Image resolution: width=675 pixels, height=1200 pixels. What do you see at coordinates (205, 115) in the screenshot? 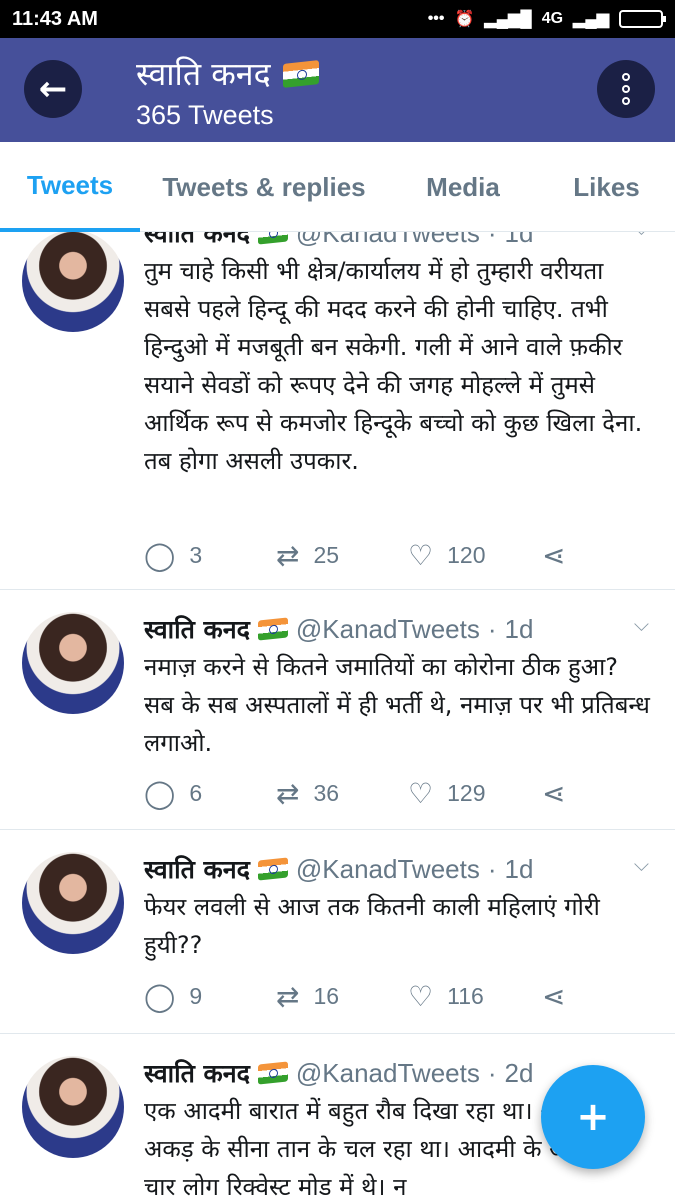
I see `tweet-count: 365 Tweets` at bounding box center [205, 115].